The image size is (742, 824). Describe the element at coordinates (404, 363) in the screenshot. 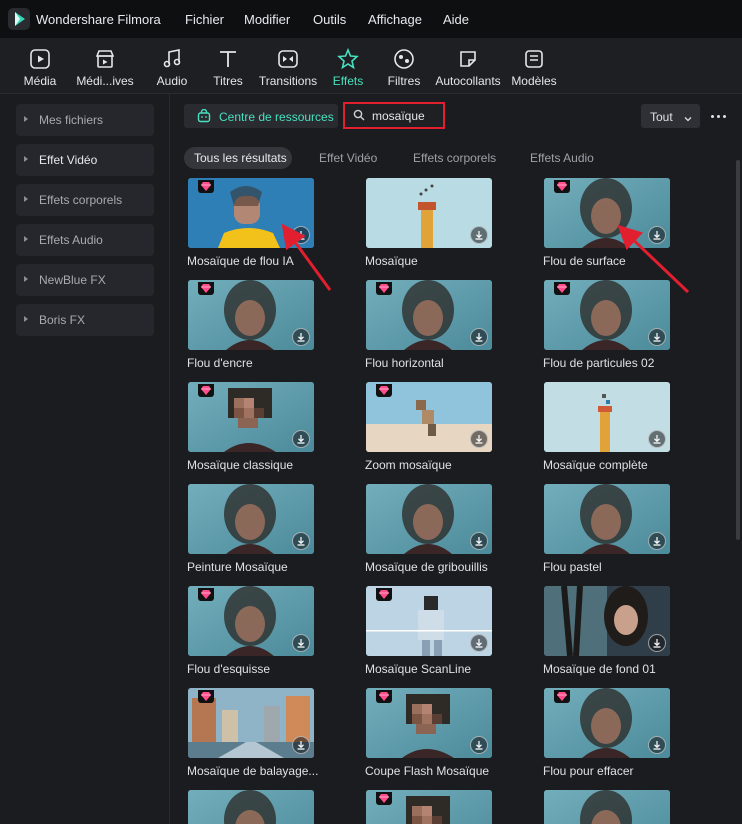

I see `effect-card-label: Flou horizontal` at that location.